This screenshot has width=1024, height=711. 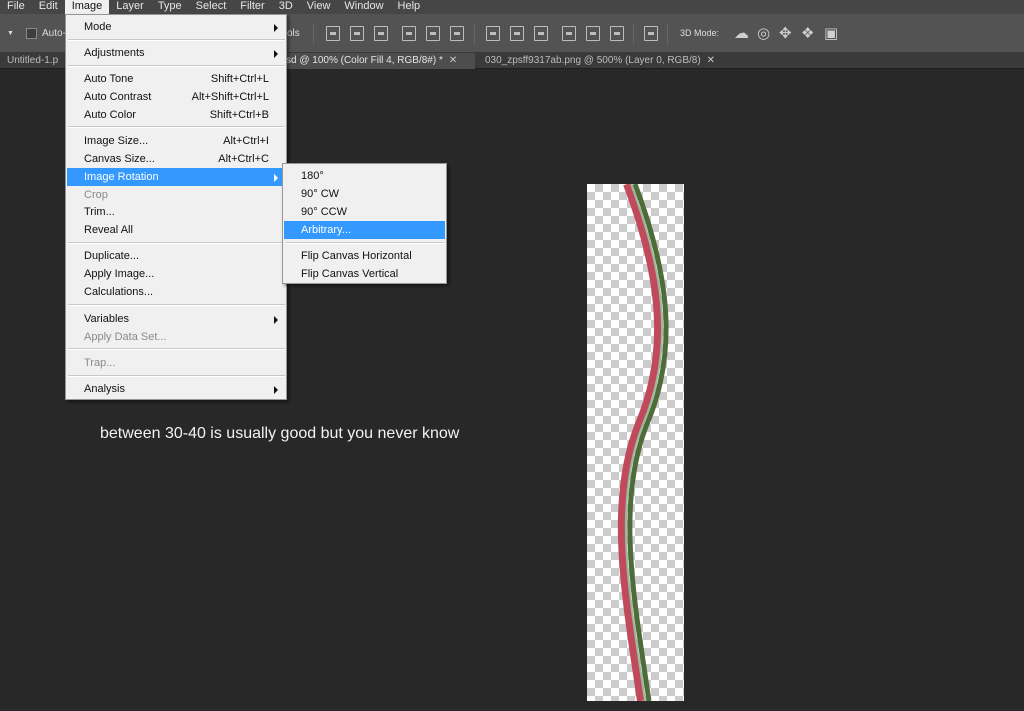 I want to click on menu-item-reveal-all: Reveal All, so click(x=176, y=230).